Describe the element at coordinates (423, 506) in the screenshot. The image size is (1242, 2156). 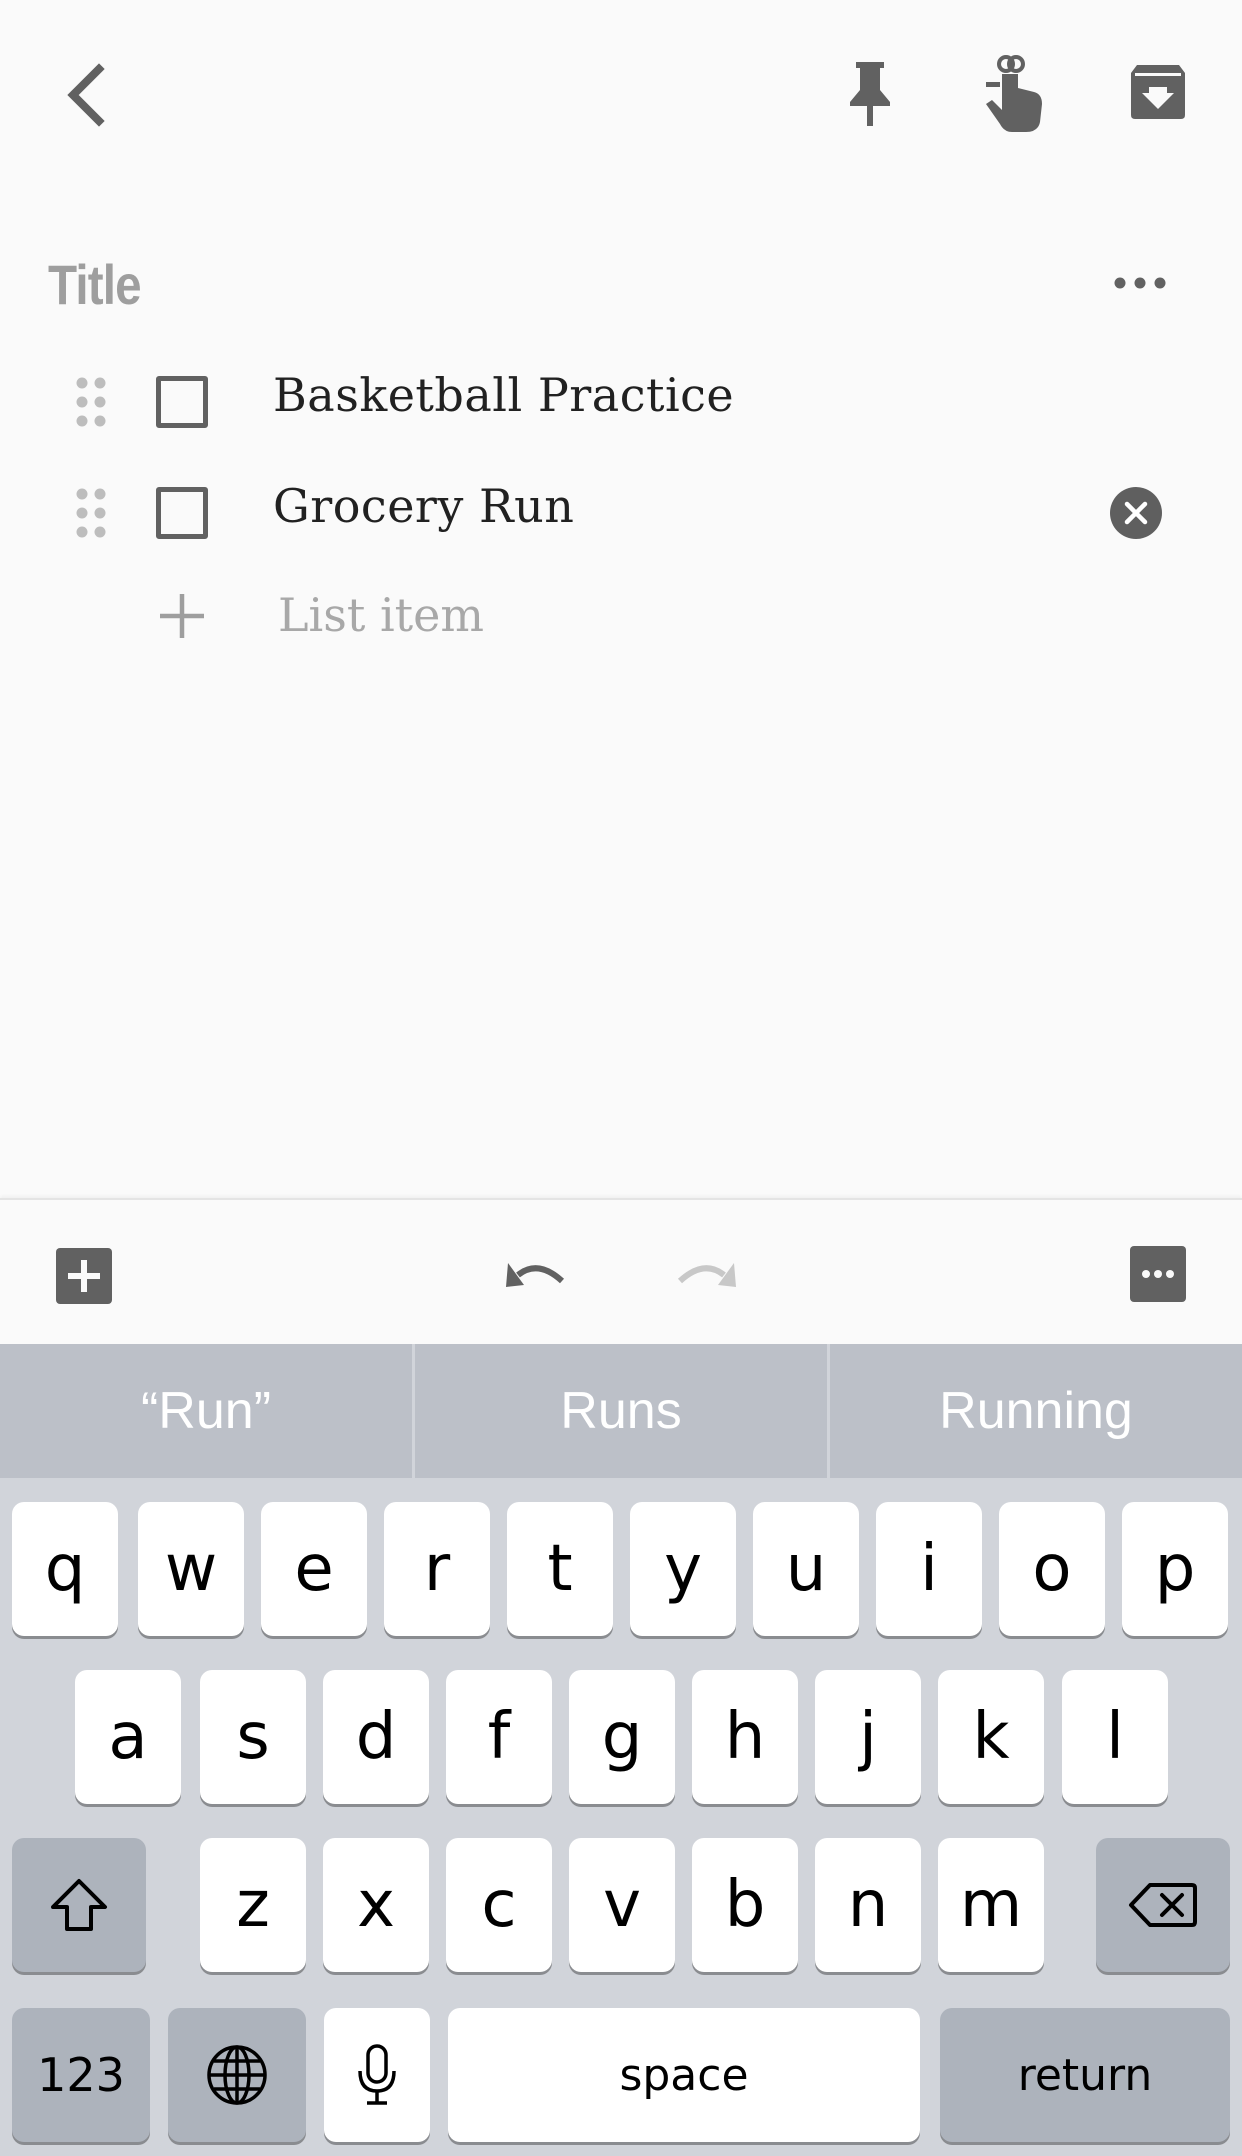
I see `item-text: Grocery Run` at that location.